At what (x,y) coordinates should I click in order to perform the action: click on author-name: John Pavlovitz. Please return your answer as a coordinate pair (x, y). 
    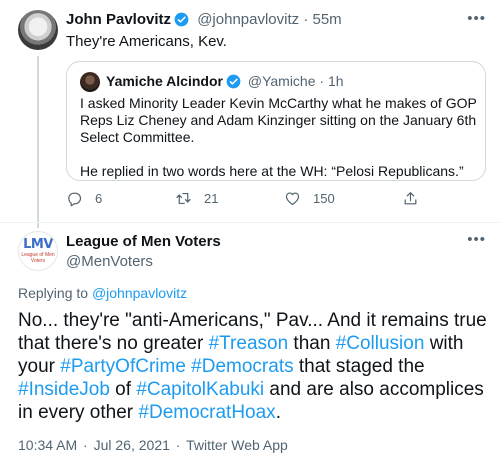
    Looking at the image, I should click on (118, 19).